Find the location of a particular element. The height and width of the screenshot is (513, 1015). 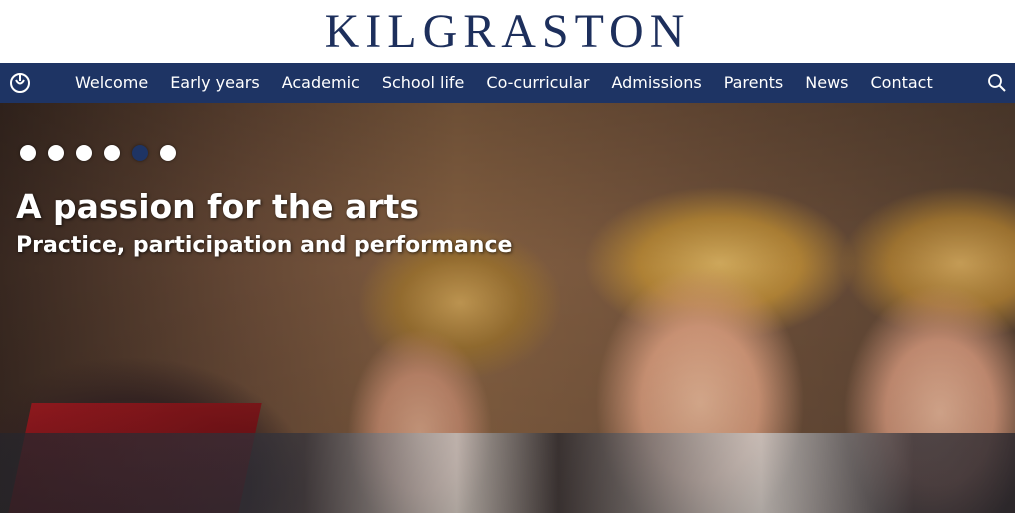

site-logo-text: KILGRASTON is located at coordinates (507, 32).